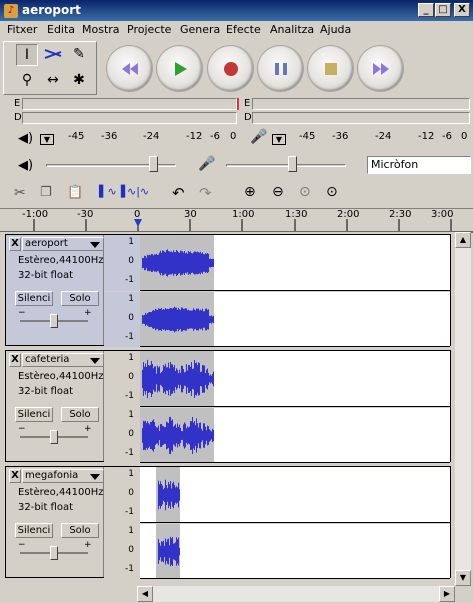  I want to click on input-source-select: Micròfon, so click(419, 165).